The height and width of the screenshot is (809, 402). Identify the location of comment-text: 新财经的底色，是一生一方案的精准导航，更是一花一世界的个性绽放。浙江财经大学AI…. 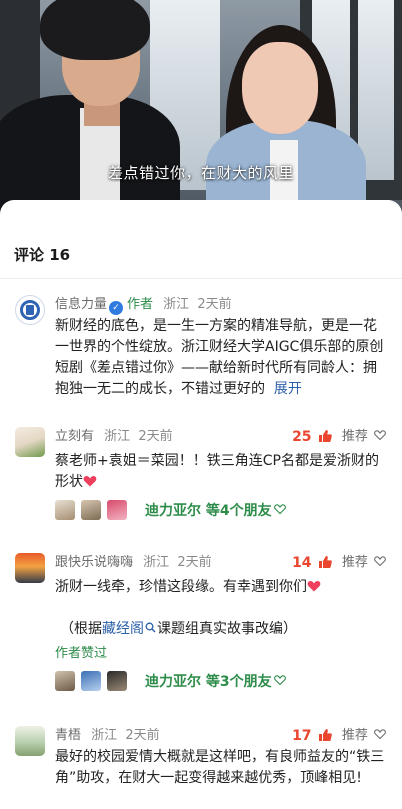
(219, 357).